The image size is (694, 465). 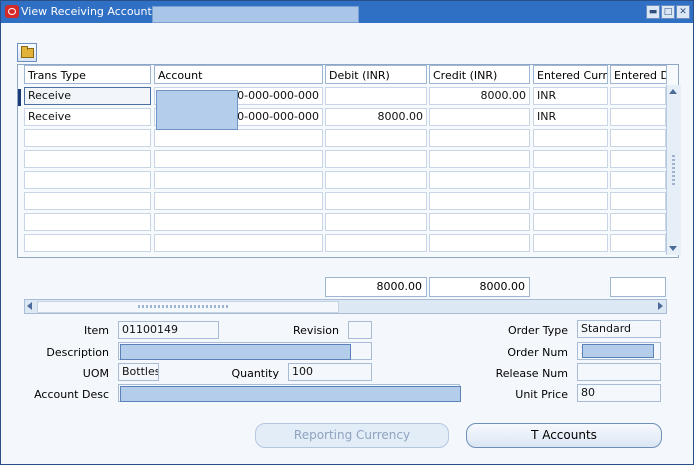 I want to click on credit-cell: 8000.00, so click(x=479, y=96).